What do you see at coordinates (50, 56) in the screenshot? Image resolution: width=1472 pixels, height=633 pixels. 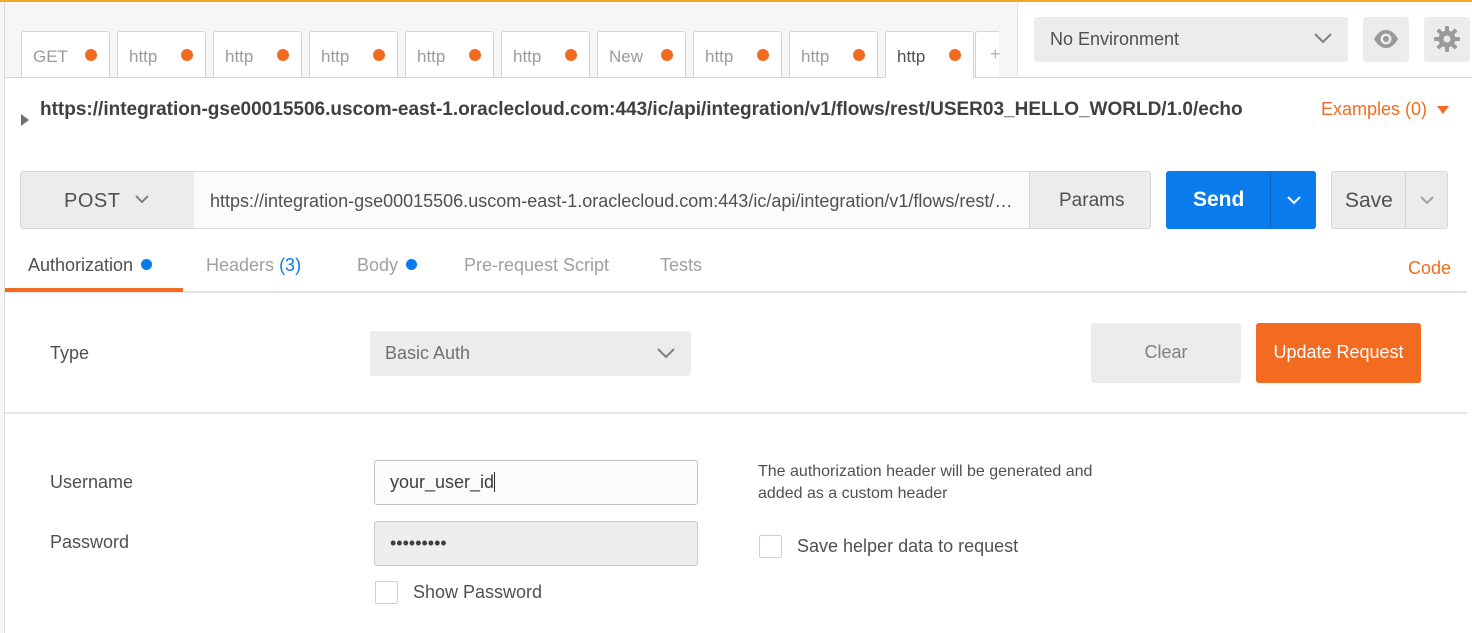 I see `request-tab-label: GET` at bounding box center [50, 56].